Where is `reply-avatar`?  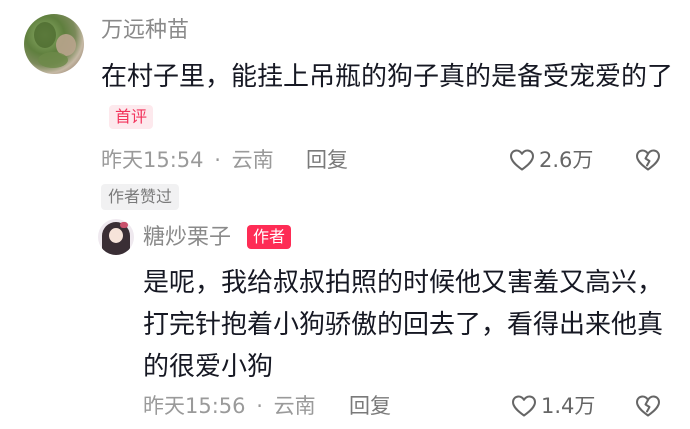
reply-avatar is located at coordinates (116, 237).